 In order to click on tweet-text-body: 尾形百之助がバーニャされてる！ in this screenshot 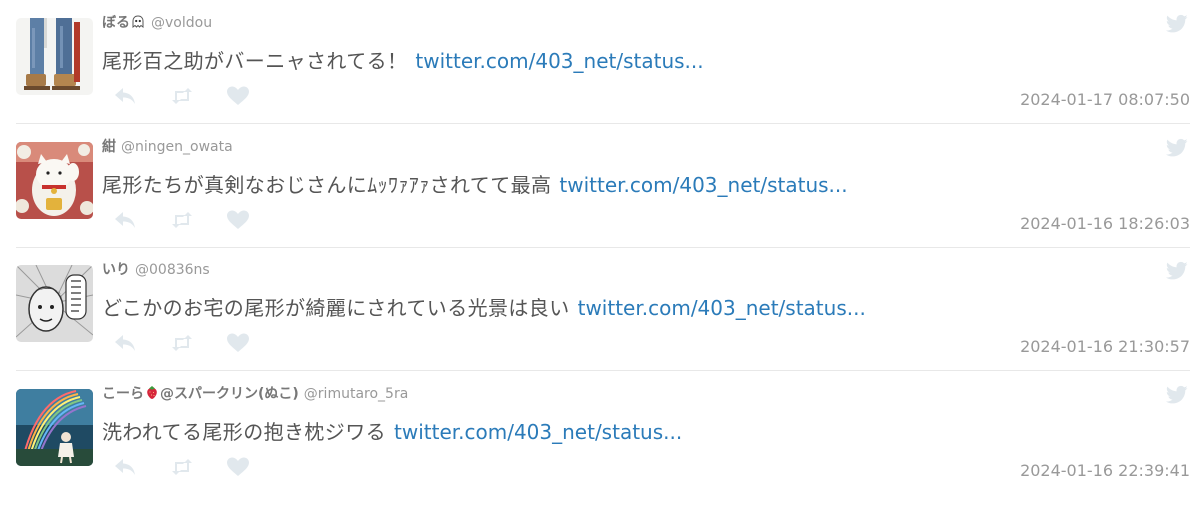, I will do `click(255, 61)`.